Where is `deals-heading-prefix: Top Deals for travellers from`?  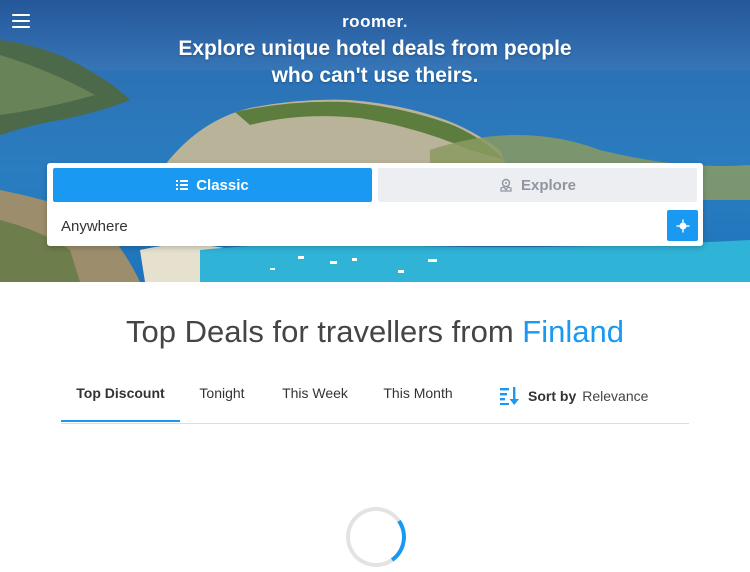 deals-heading-prefix: Top Deals for travellers from is located at coordinates (324, 331).